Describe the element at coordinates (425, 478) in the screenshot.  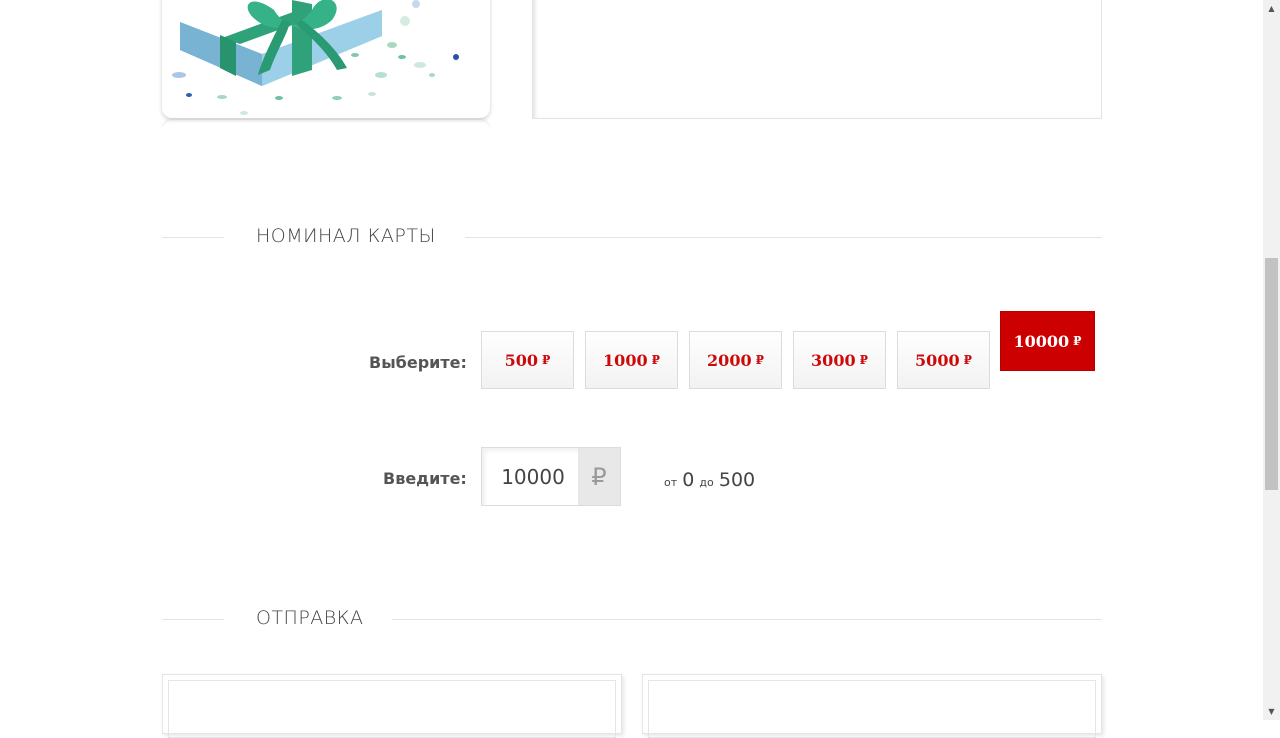
I see `enter-label: Введите:` at that location.